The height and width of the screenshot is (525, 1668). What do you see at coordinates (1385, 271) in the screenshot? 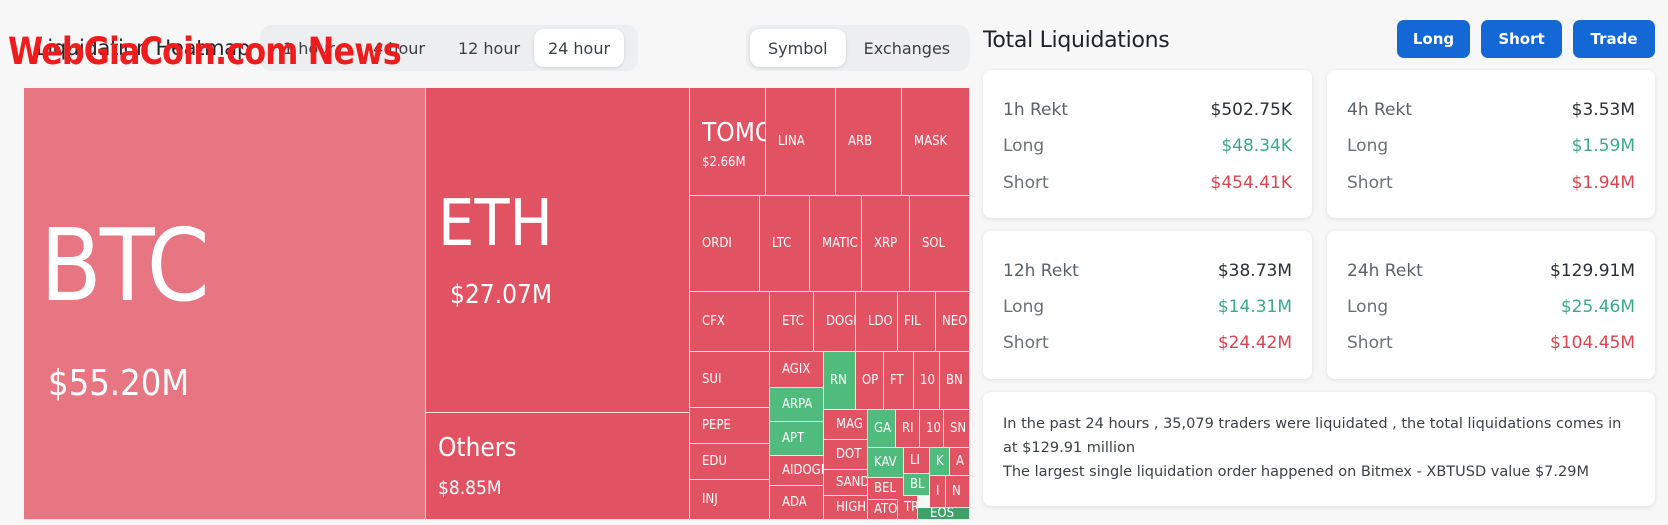
I see `card-label: 24h Rekt` at bounding box center [1385, 271].